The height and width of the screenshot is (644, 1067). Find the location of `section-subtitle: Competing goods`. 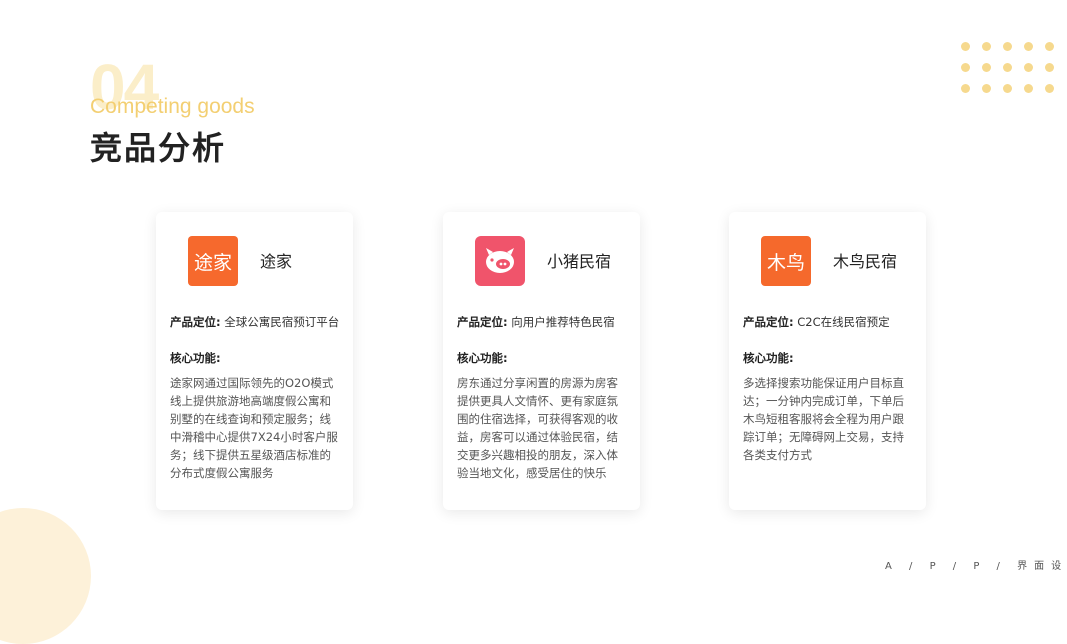

section-subtitle: Competing goods is located at coordinates (172, 106).